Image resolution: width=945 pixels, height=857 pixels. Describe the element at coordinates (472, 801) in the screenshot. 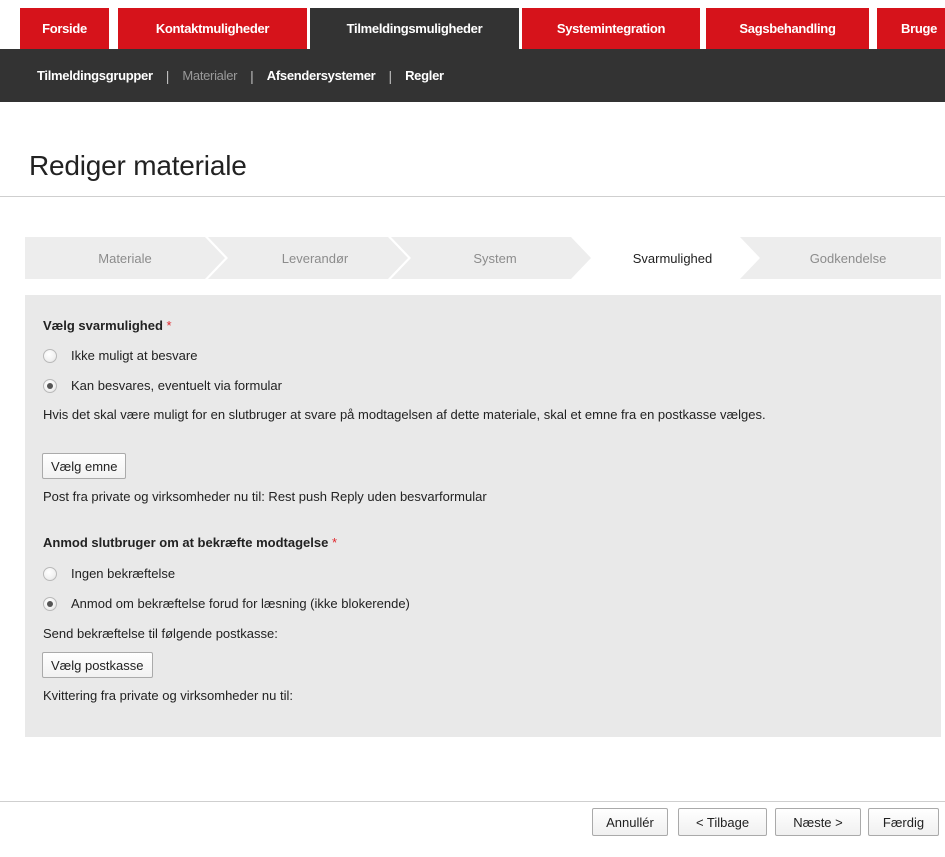

I see `footer-divider` at that location.